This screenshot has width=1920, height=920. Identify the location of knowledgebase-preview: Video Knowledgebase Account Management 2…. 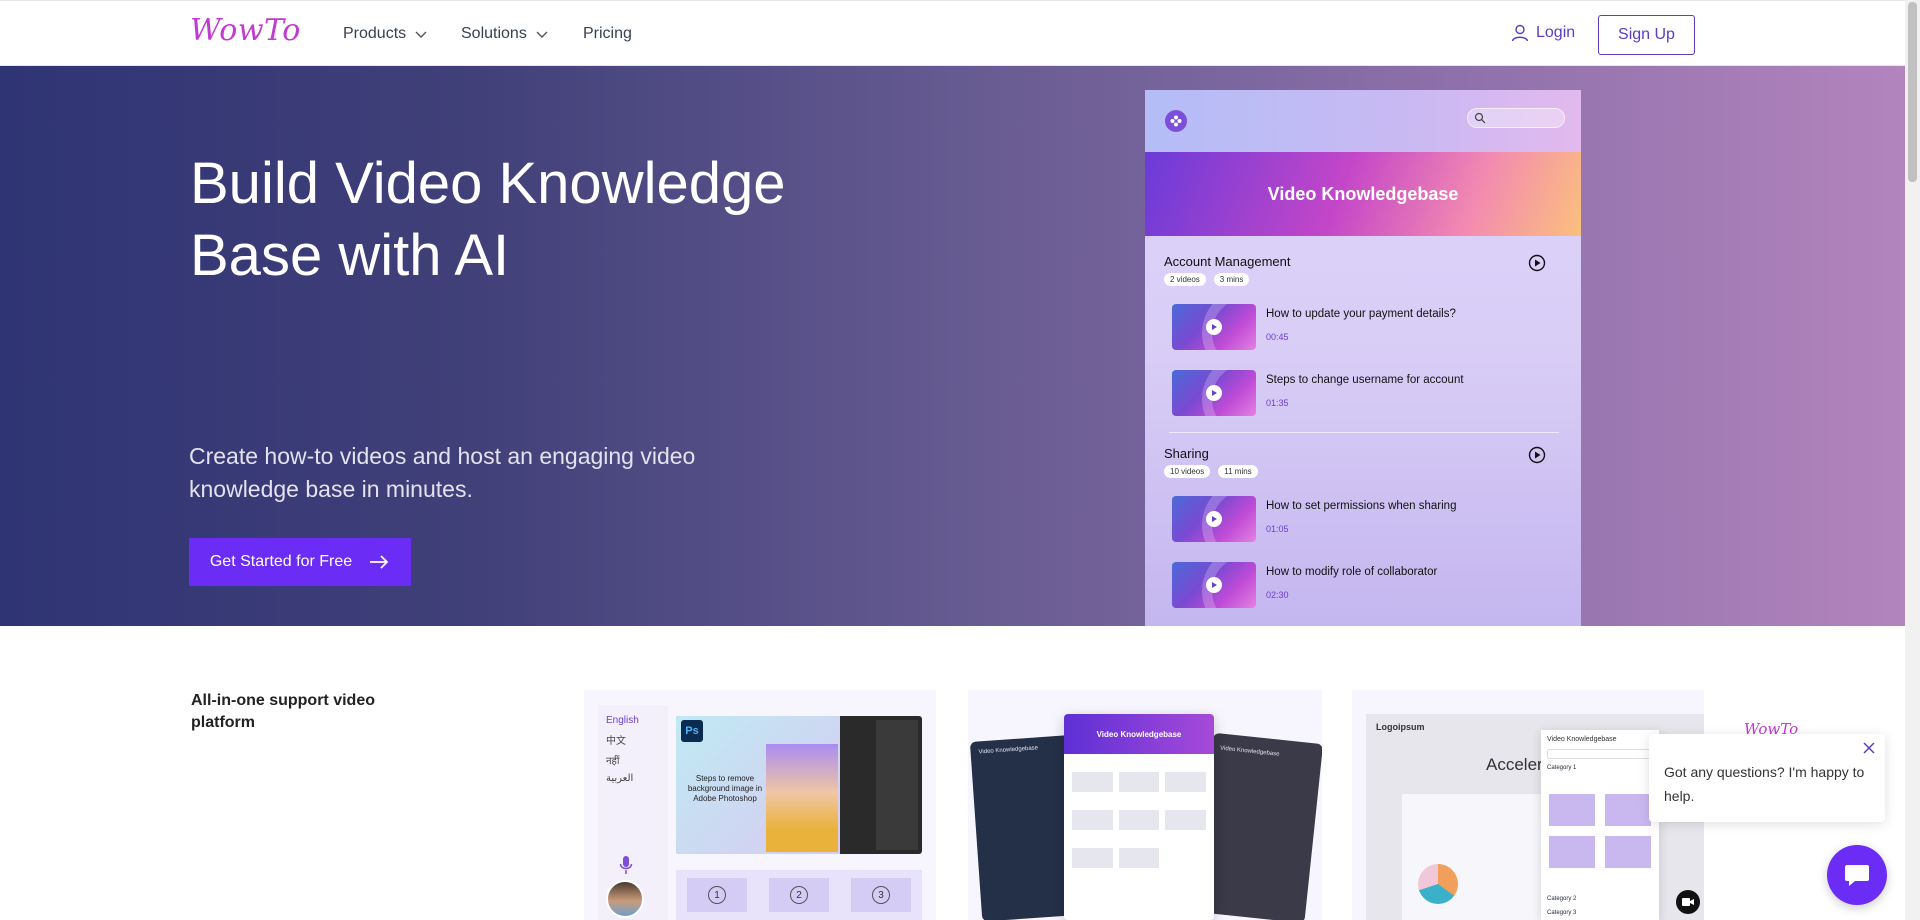
(1363, 358).